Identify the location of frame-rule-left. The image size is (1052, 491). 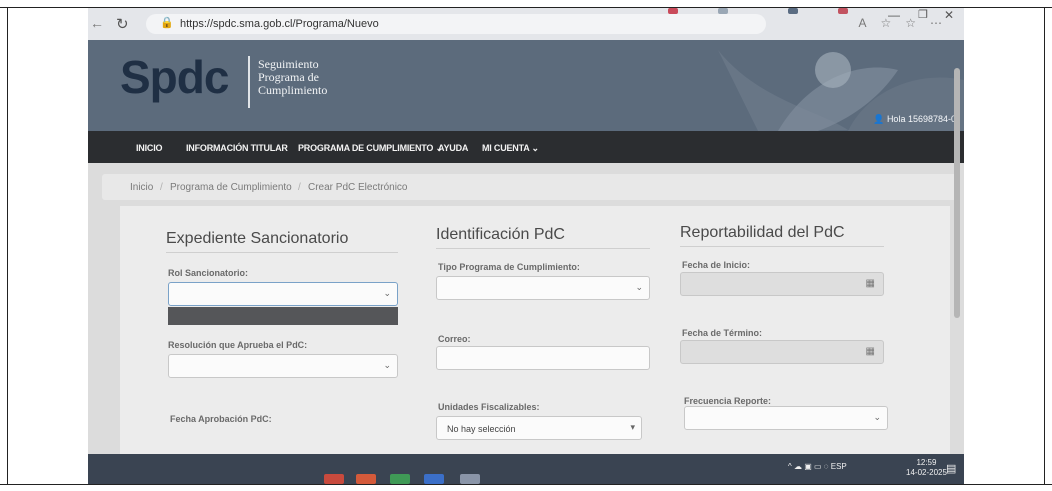
(7, 246).